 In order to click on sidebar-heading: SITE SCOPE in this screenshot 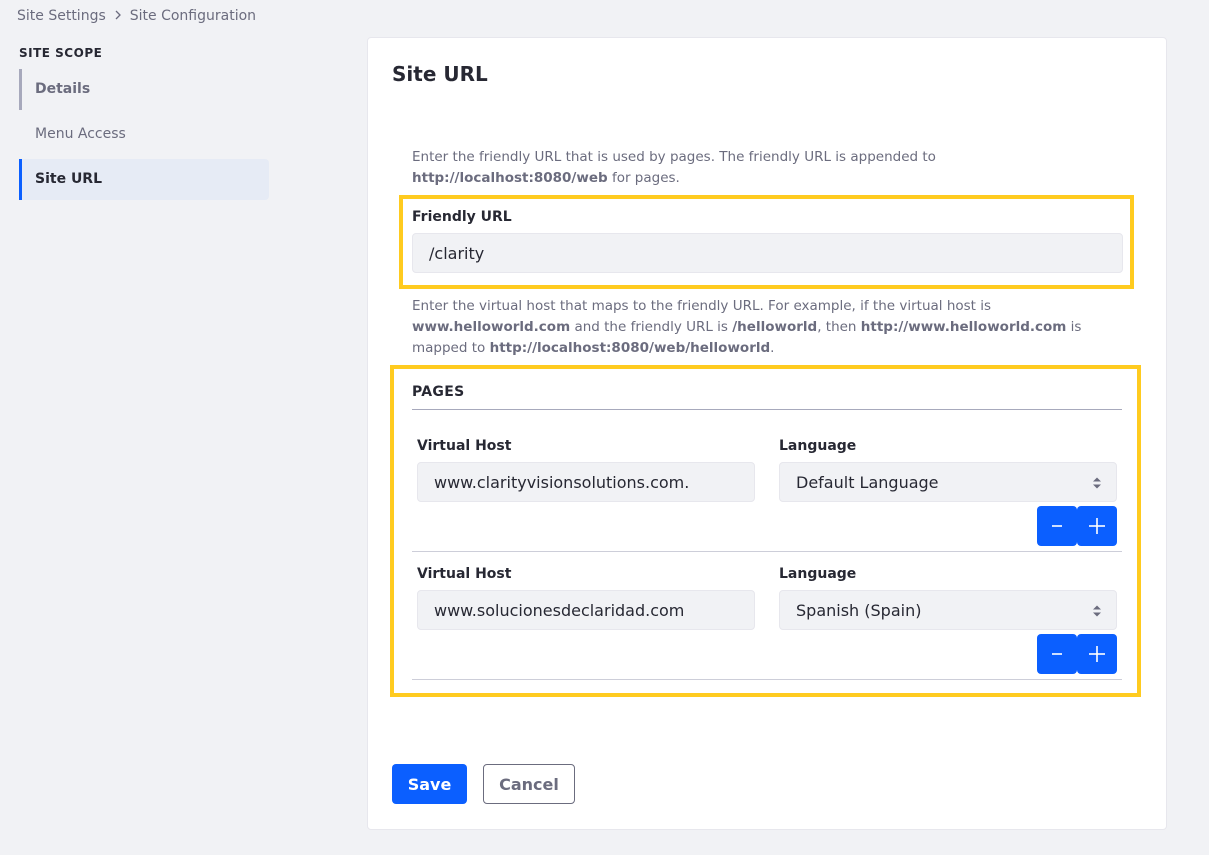, I will do `click(61, 53)`.